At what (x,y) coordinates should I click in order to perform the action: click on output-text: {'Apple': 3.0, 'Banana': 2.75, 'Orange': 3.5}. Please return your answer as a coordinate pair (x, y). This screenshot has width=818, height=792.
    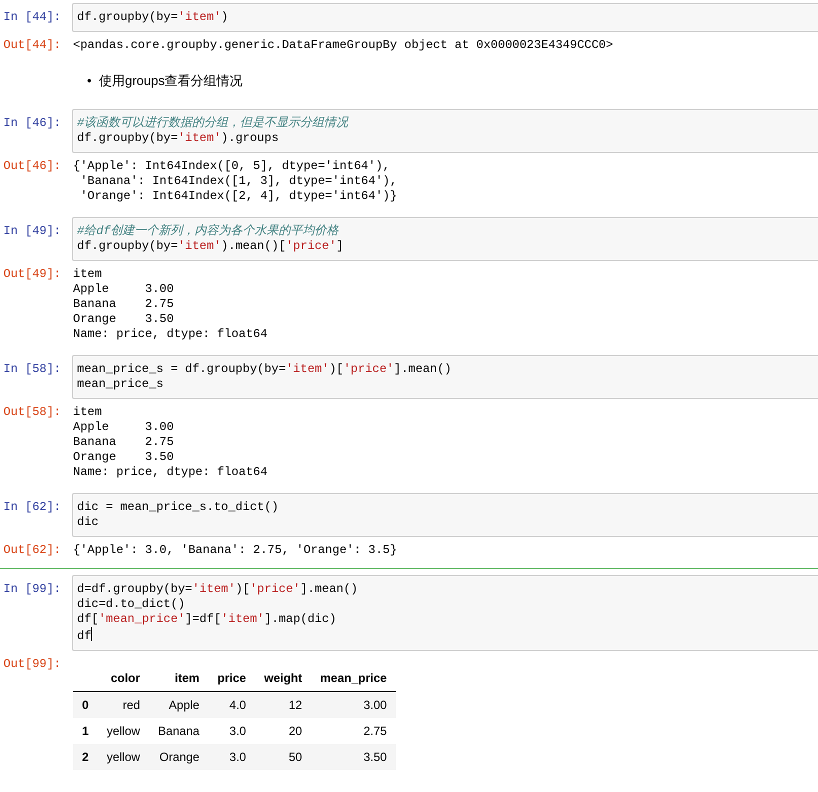
    Looking at the image, I should click on (235, 550).